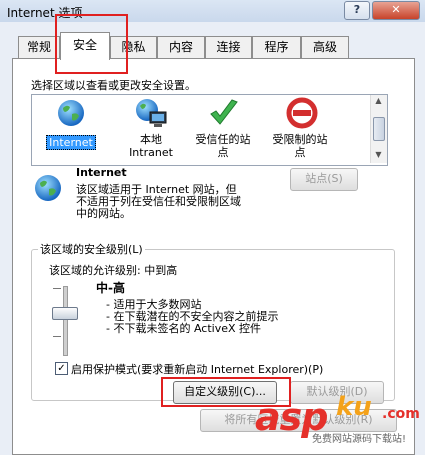 This screenshot has height=455, width=425. I want to click on security-level-title: 该区域的安全级别(L), so click(91, 249).